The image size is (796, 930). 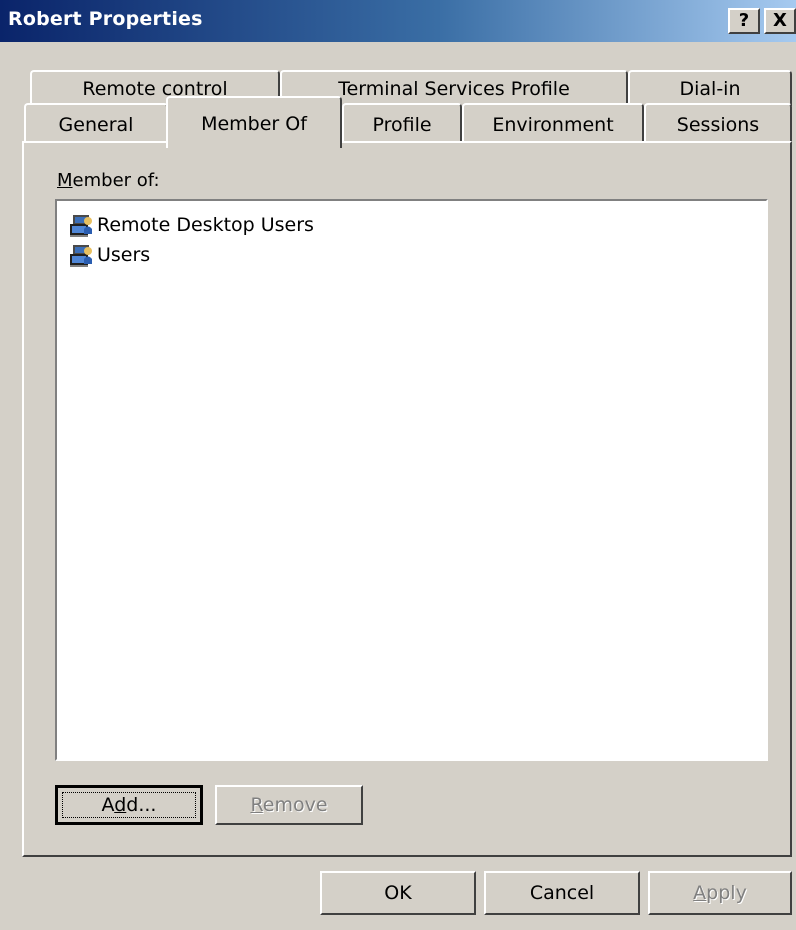 I want to click on help-icon: ?, so click(x=744, y=20).